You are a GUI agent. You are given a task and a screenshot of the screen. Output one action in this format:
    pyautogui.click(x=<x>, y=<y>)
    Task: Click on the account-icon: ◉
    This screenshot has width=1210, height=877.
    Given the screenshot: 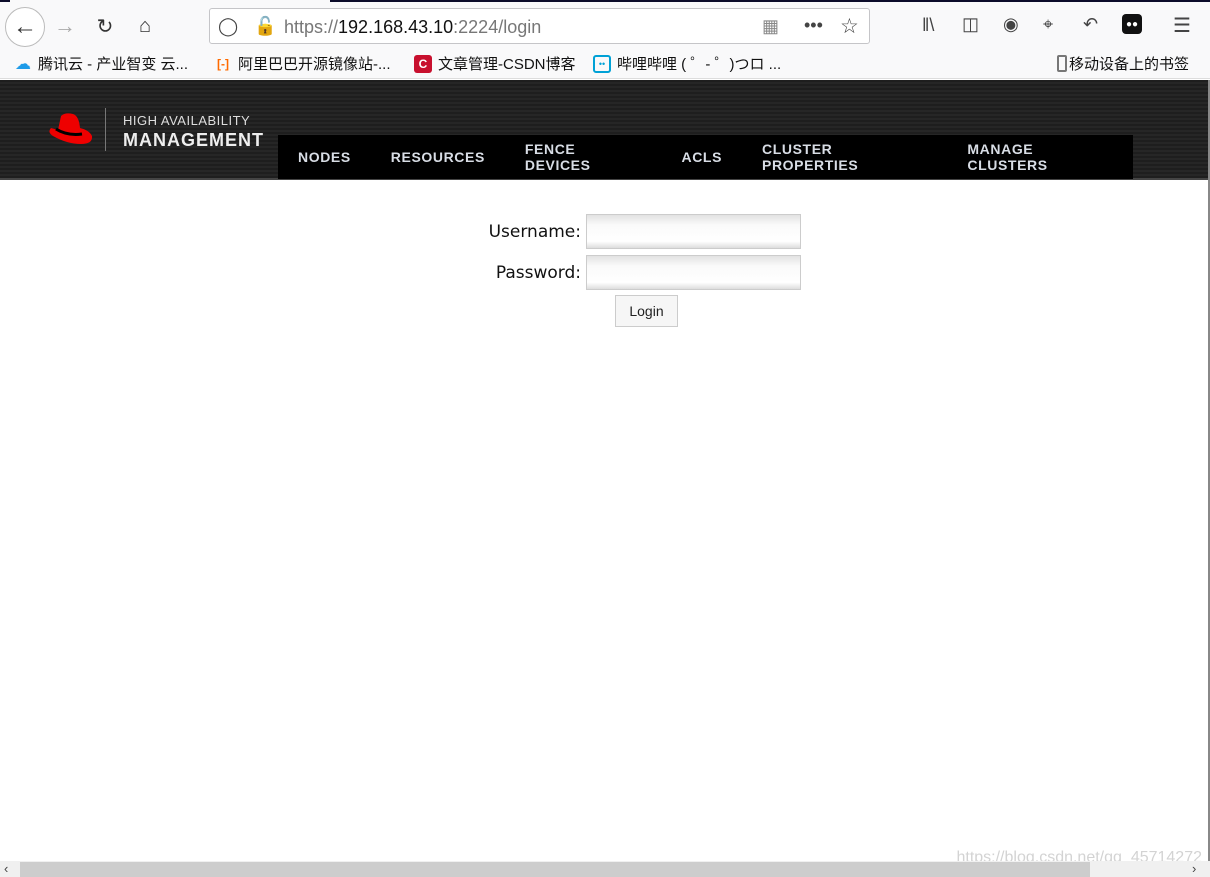 What is the action you would take?
    pyautogui.click(x=1011, y=24)
    